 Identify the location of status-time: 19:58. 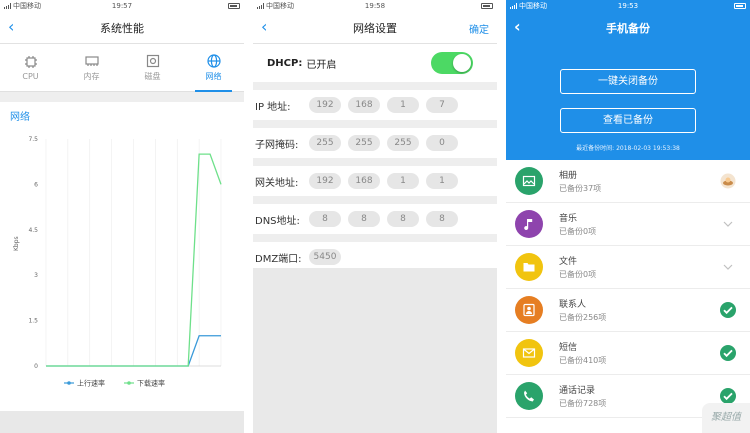
(375, 6).